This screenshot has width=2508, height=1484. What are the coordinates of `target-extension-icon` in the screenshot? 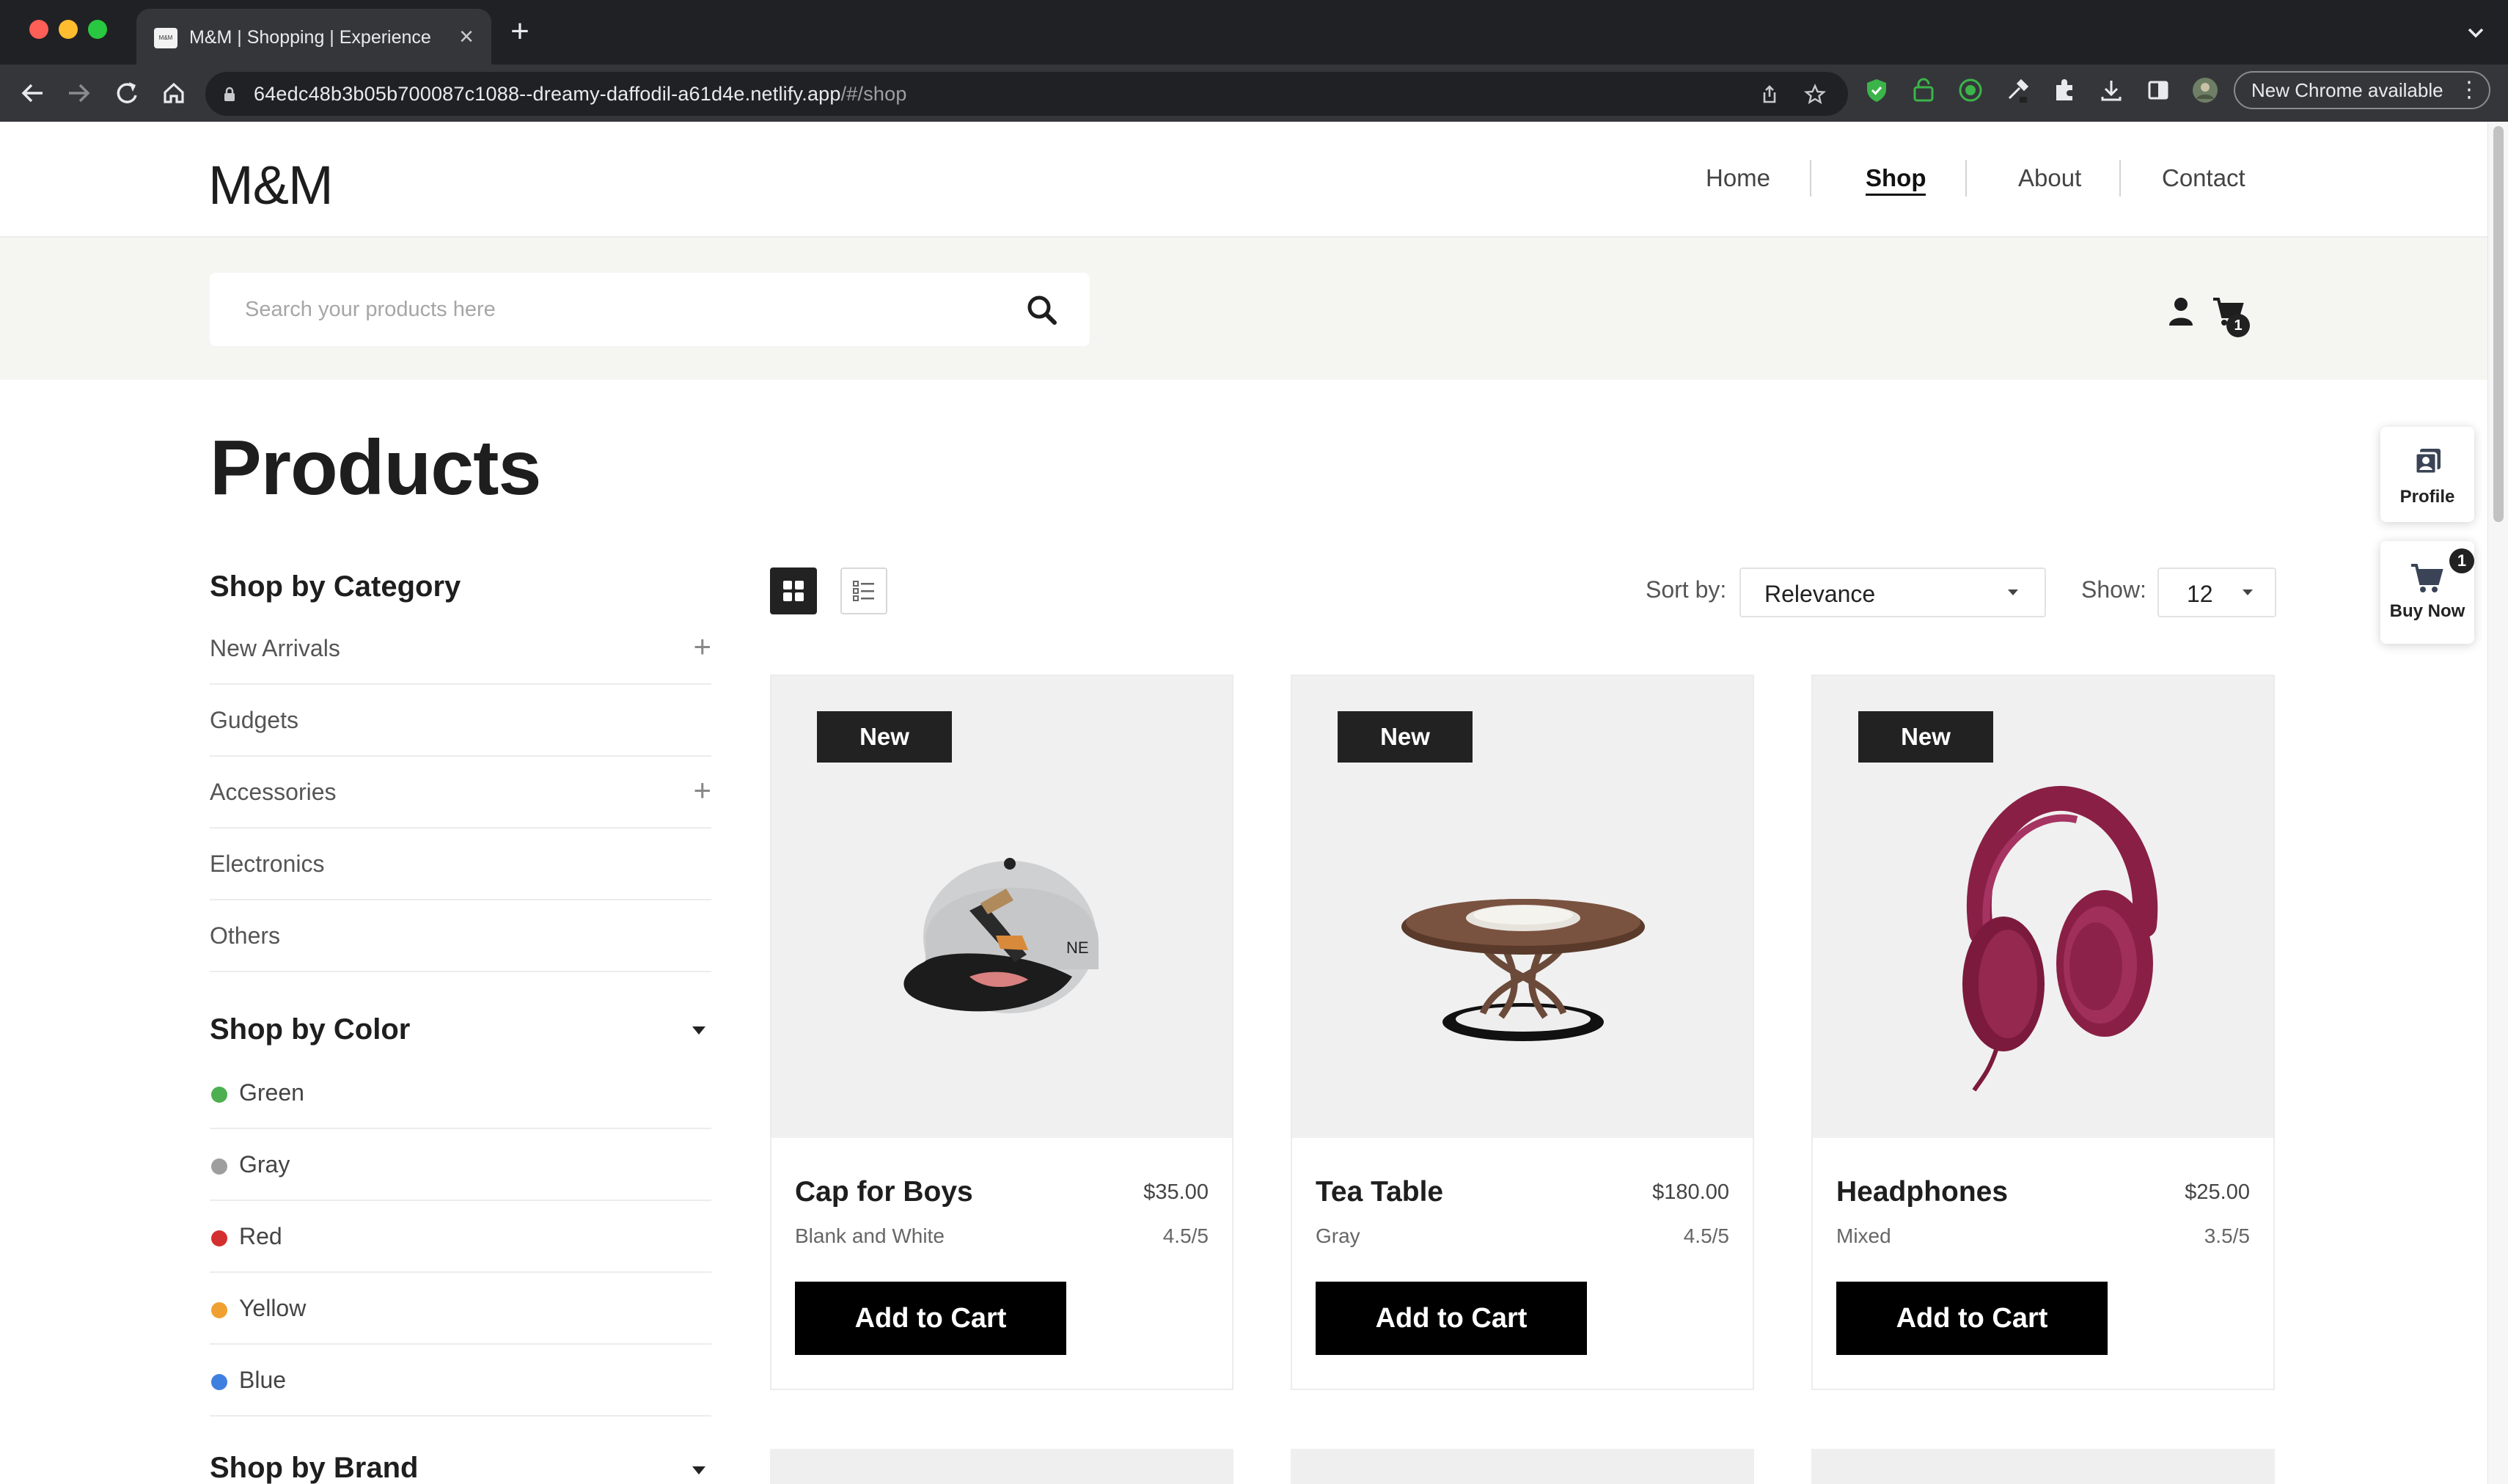 It's located at (1970, 90).